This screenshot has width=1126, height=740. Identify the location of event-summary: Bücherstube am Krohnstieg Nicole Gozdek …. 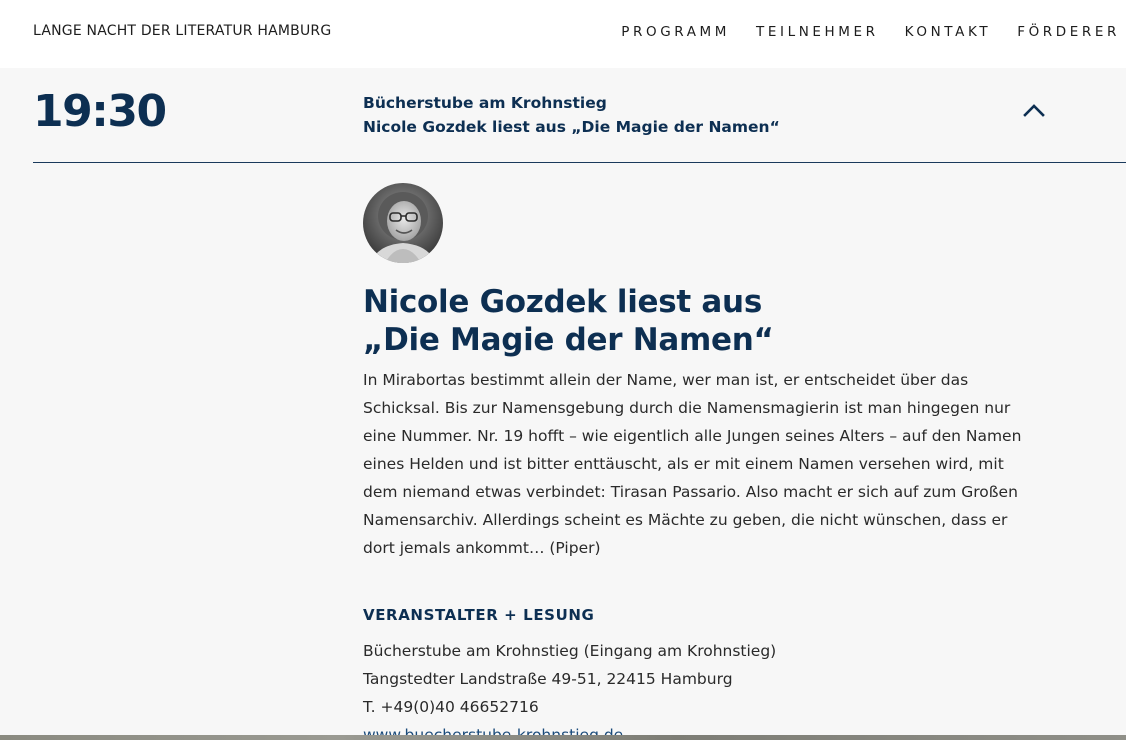
(571, 115).